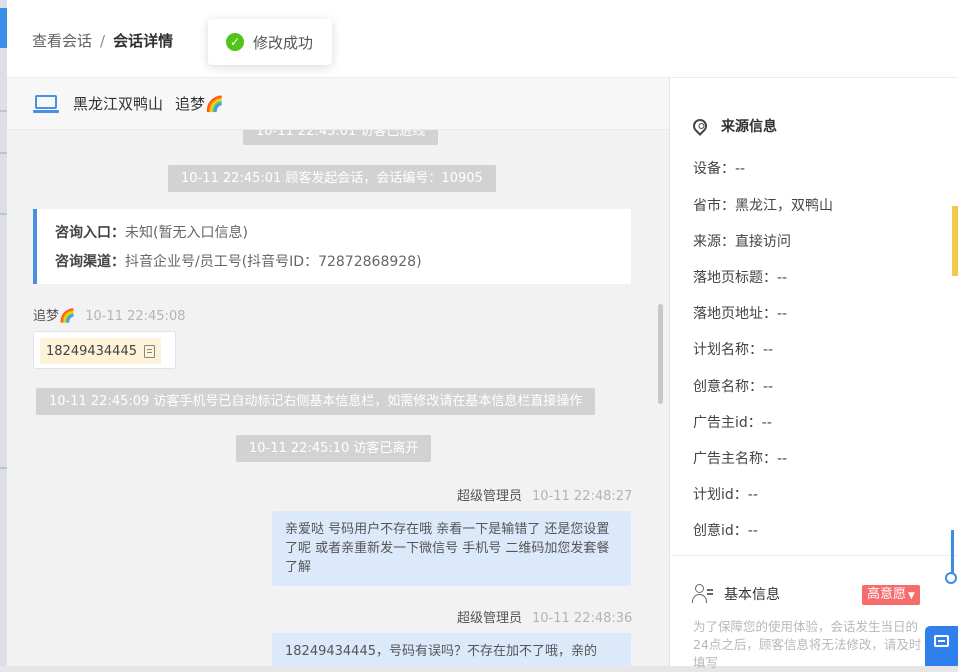 This screenshot has width=958, height=672. Describe the element at coordinates (46, 104) in the screenshot. I see `laptop-icon` at that location.